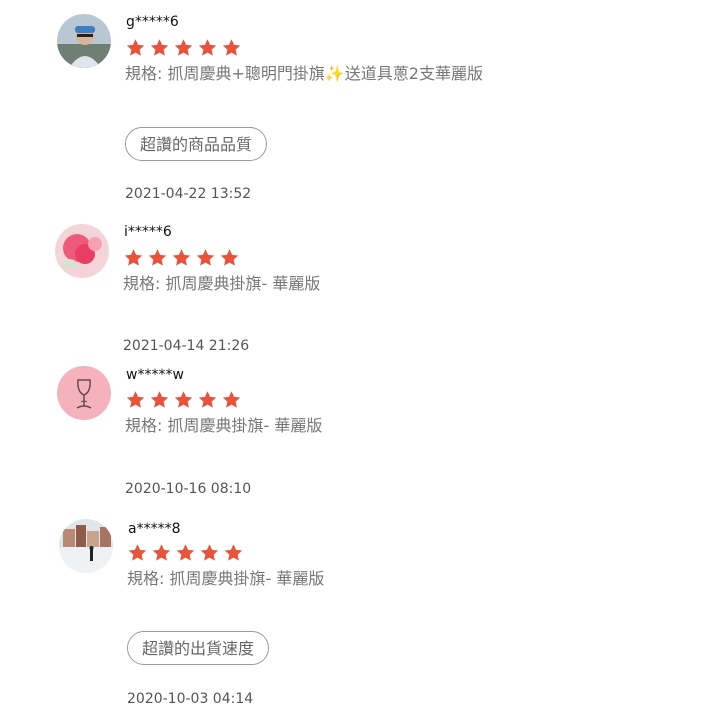  I want to click on review-tag: 超讚的商品品質, so click(196, 144).